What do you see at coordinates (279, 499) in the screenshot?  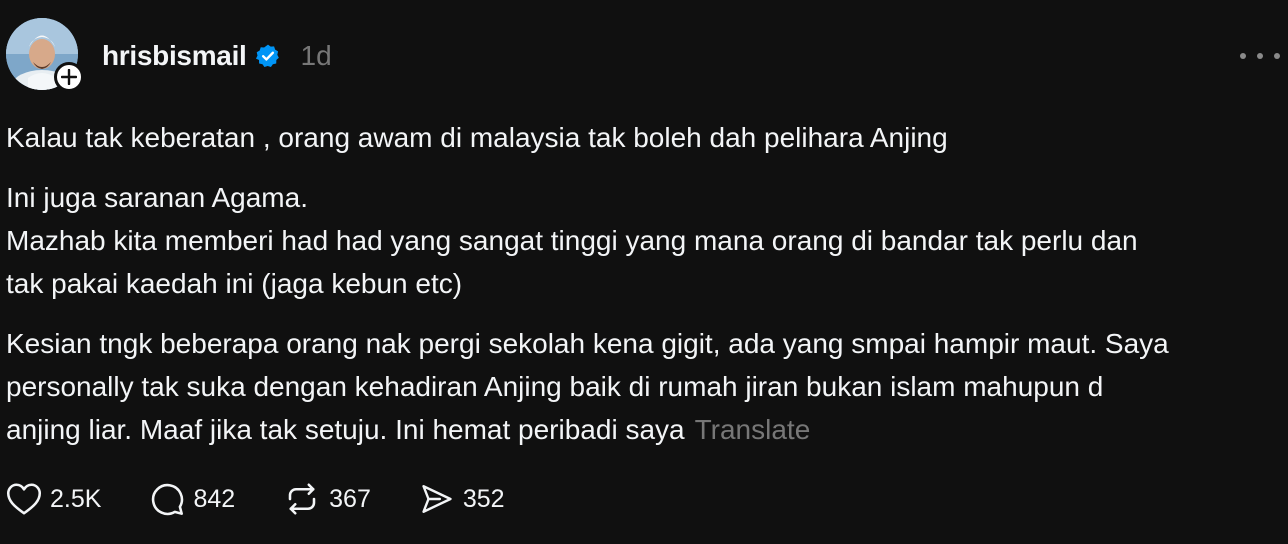 I see `post-actions: 2.5K 842 367 352` at bounding box center [279, 499].